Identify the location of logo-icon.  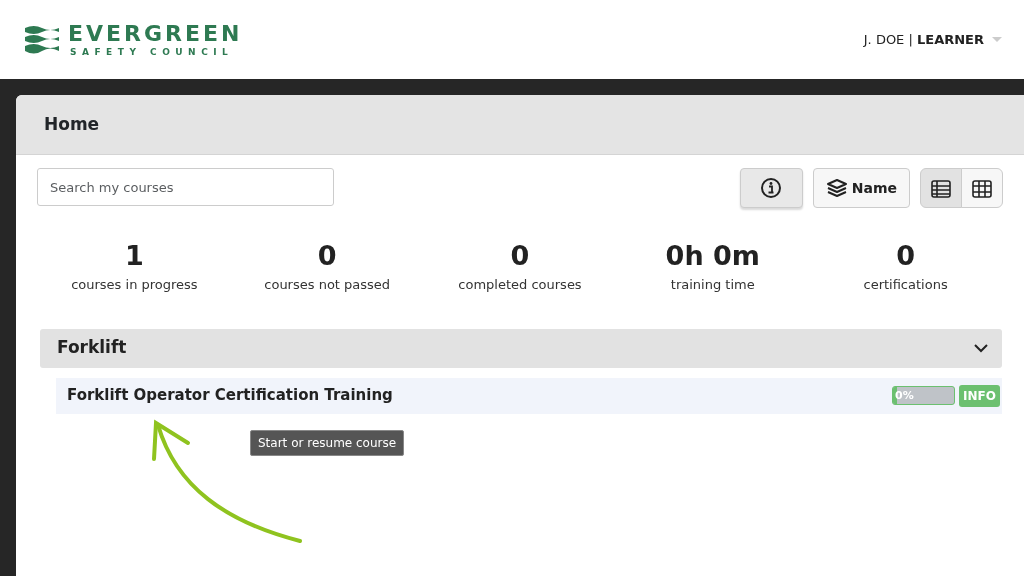
(42, 39).